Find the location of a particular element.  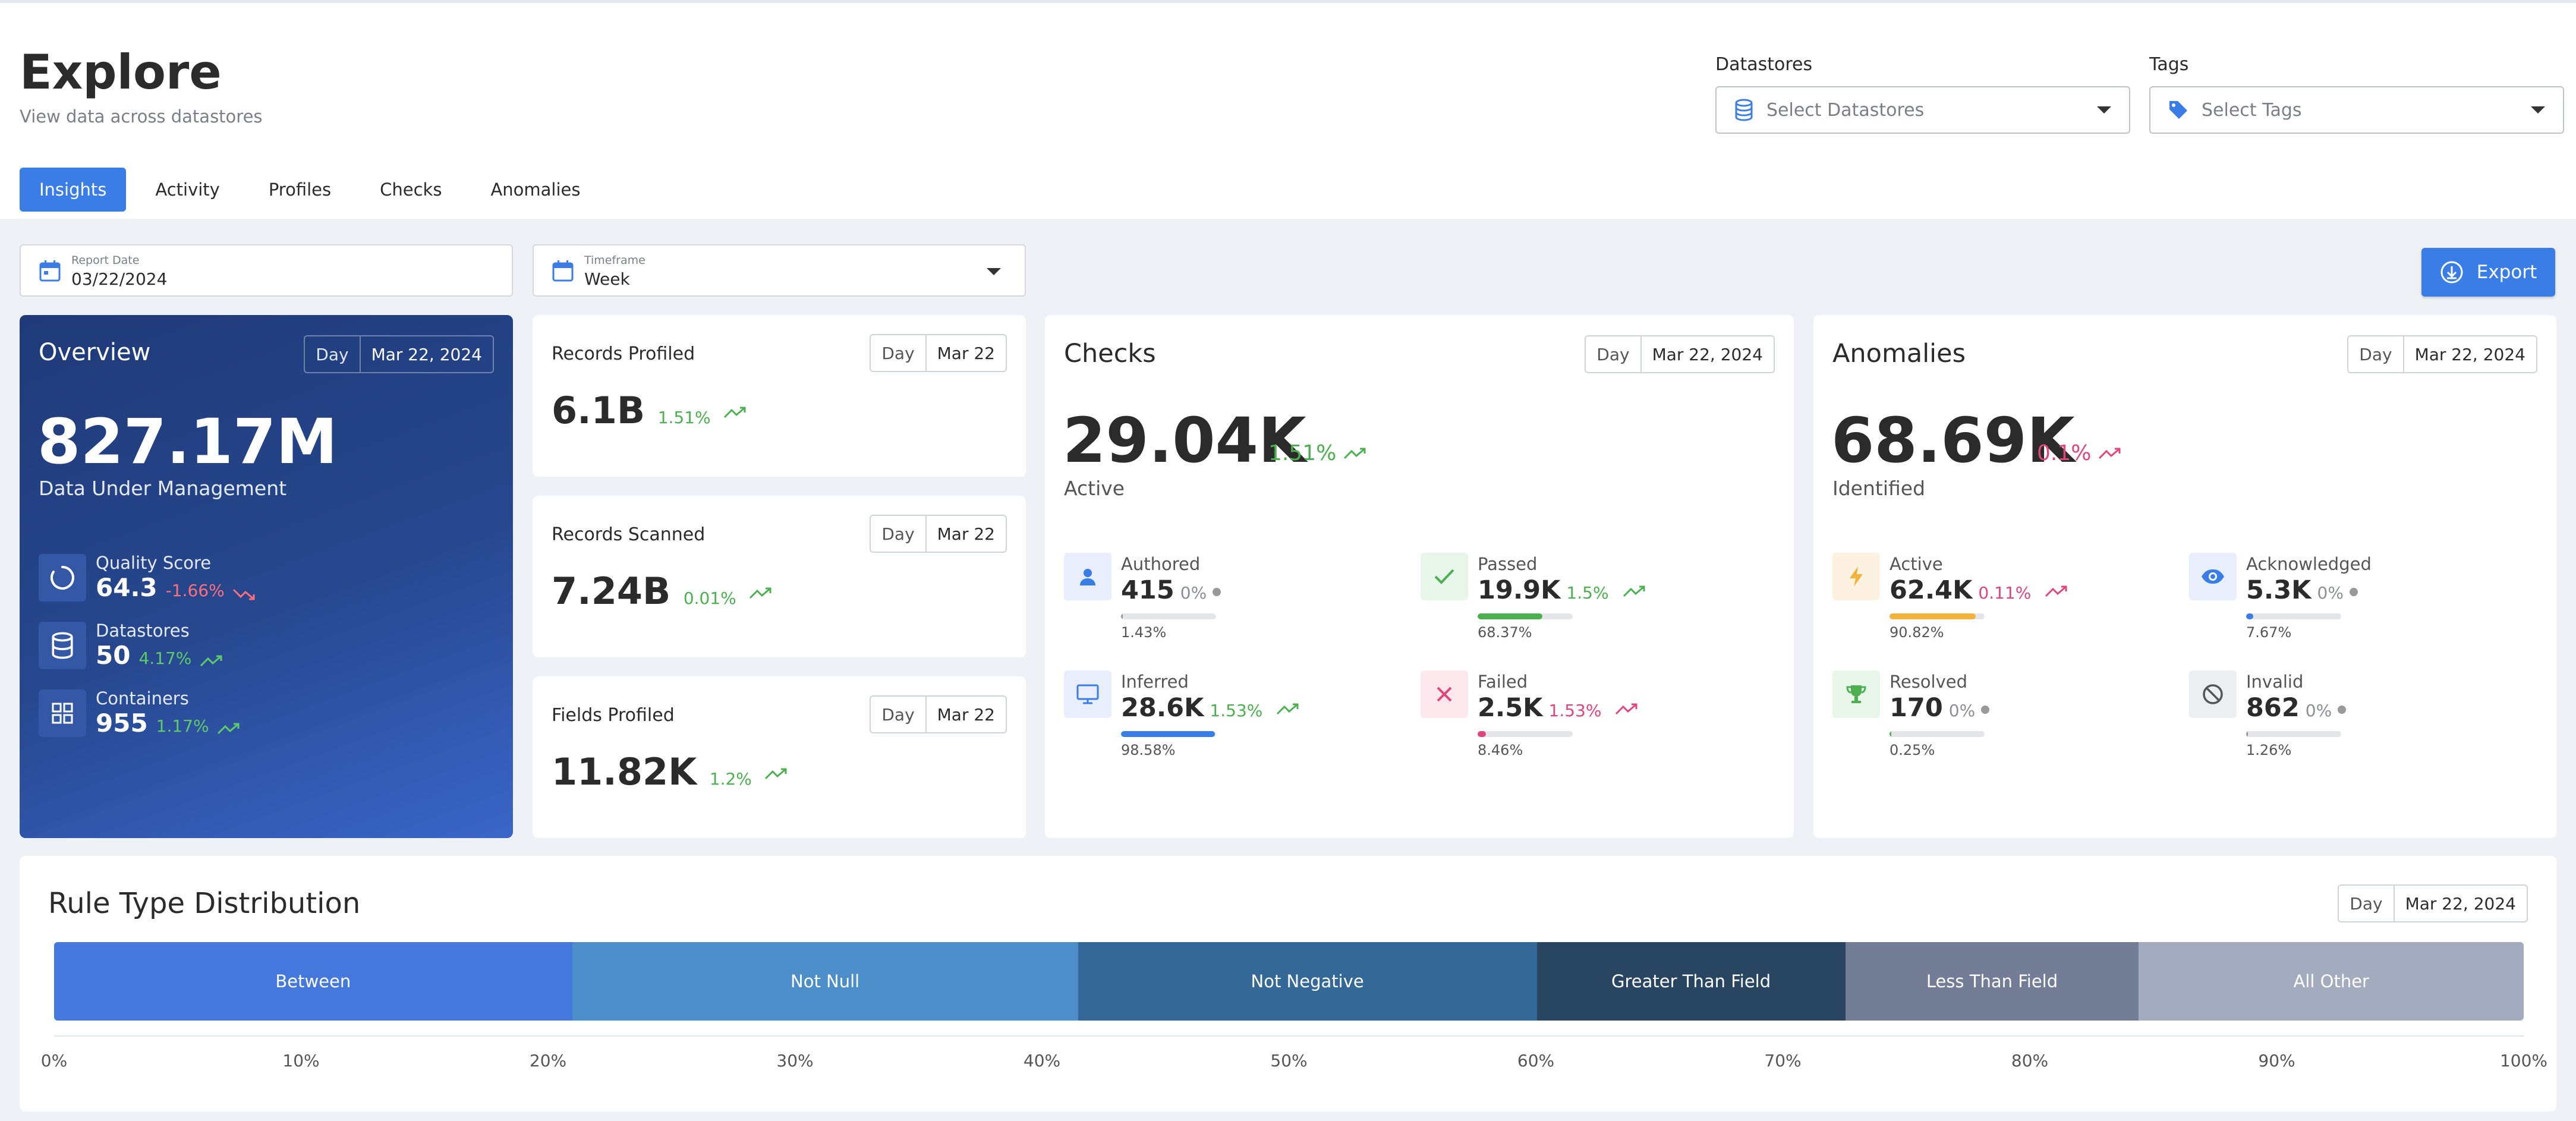

metric-change: 1.53% is located at coordinates (1575, 710).